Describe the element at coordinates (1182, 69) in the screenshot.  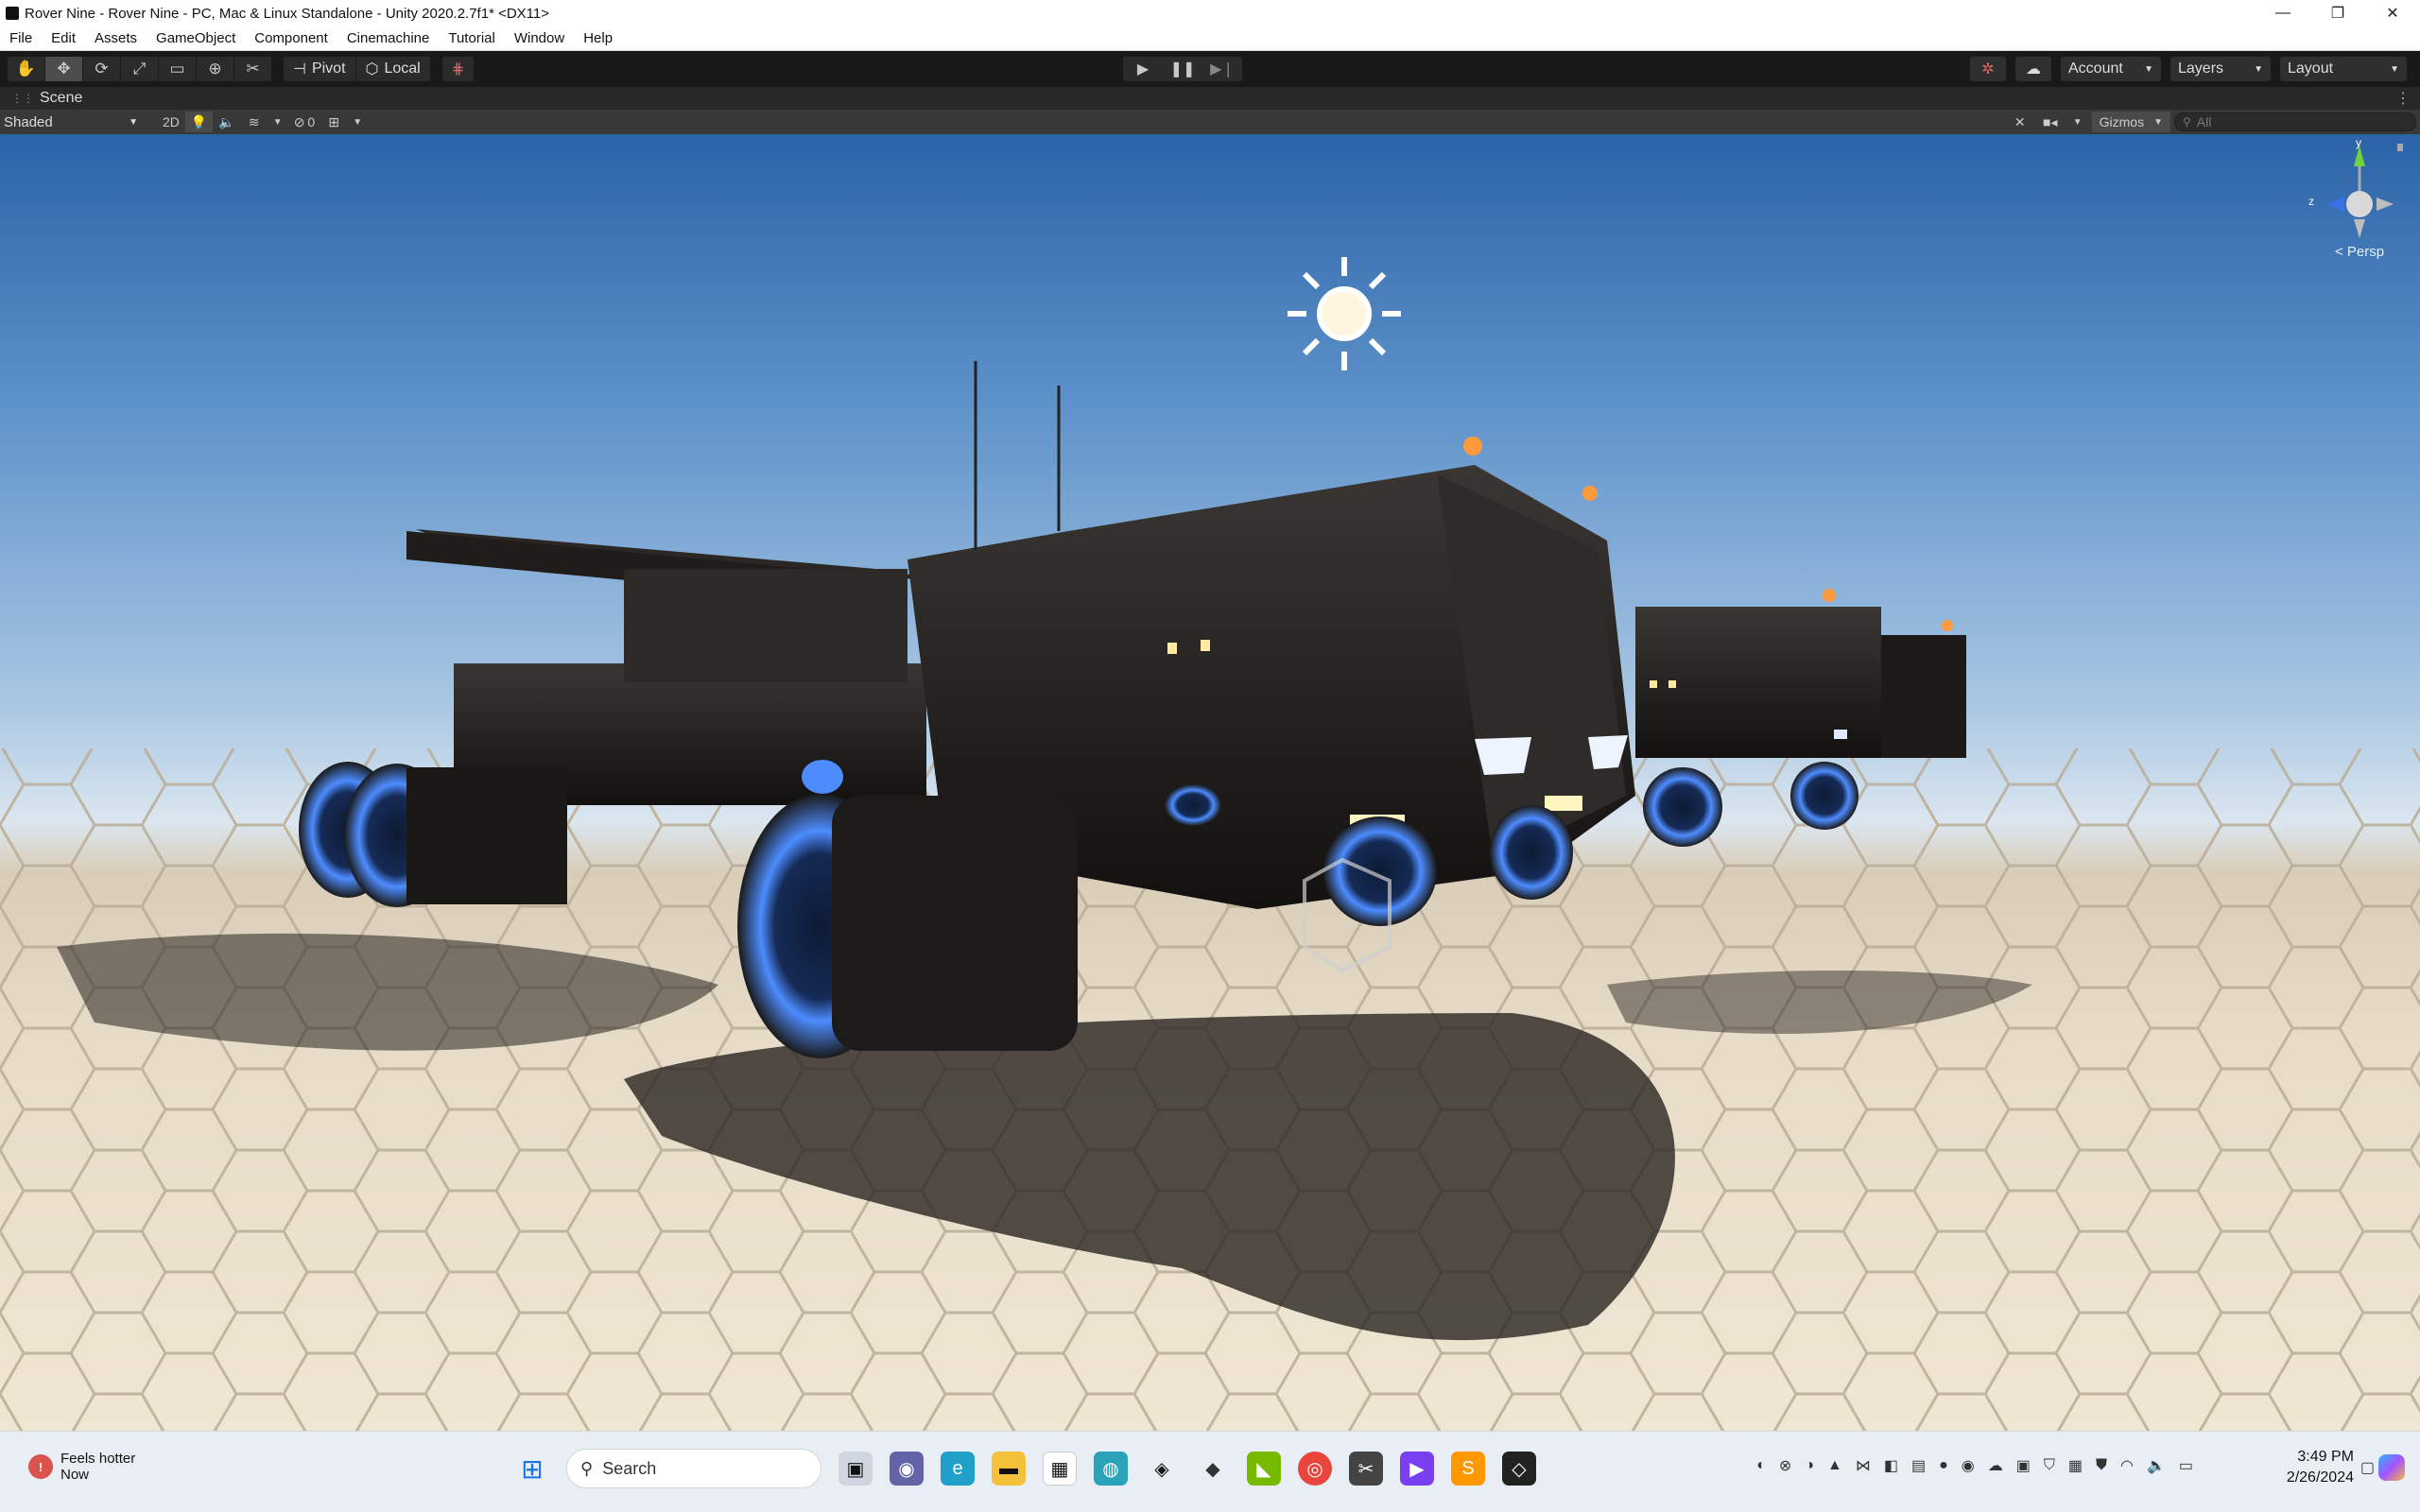
I see `pause-icon: ❚❚` at that location.